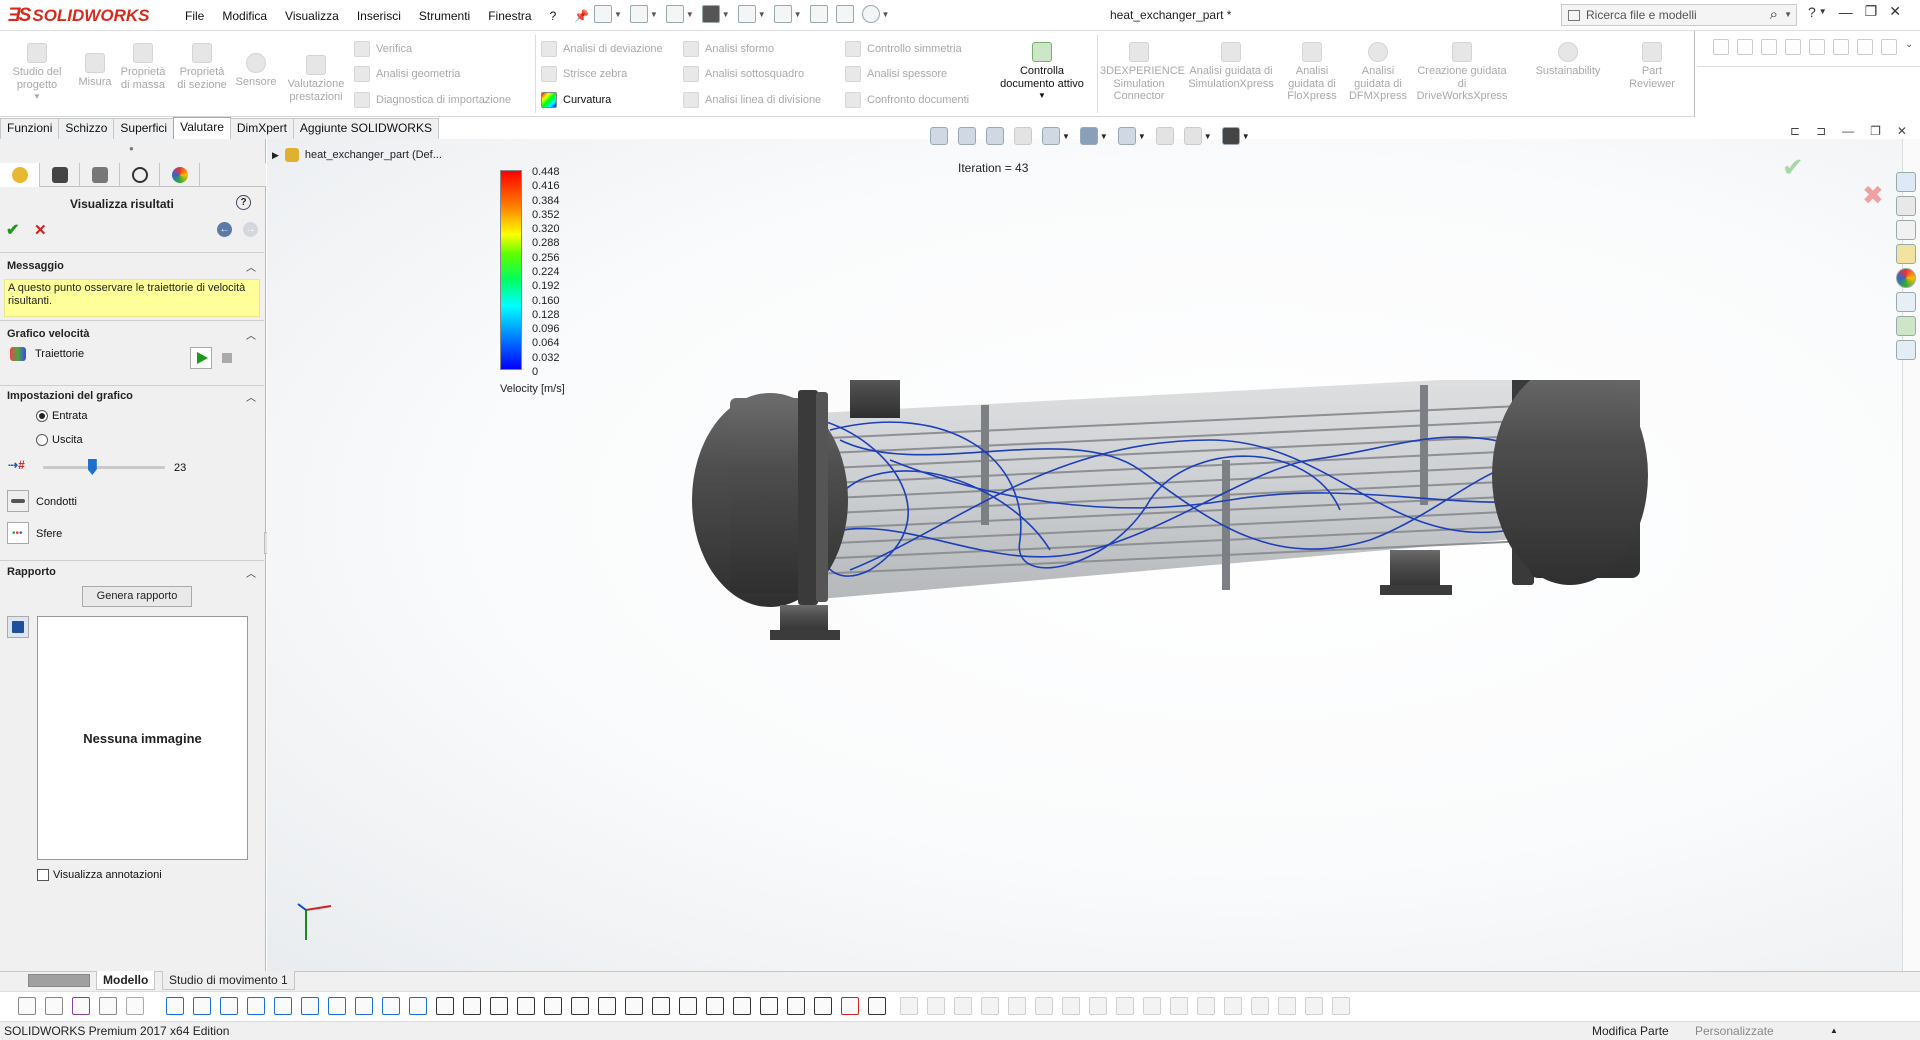  I want to click on section-properties-button: Proprietà di sezione, so click(202, 67).